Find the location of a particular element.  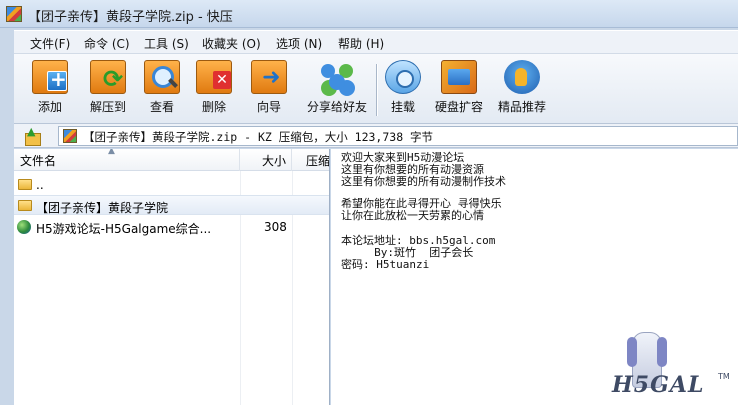

list-item: H5游戏论坛-H5Galgame综合... 308 is located at coordinates (171, 227).